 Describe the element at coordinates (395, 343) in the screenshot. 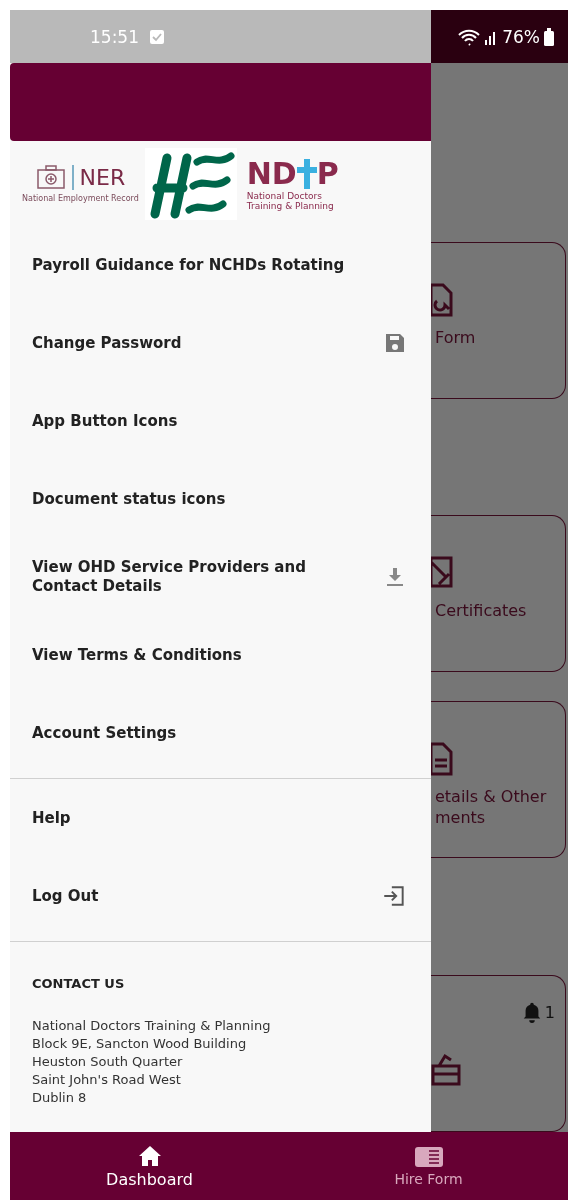

I see `save-icon` at that location.